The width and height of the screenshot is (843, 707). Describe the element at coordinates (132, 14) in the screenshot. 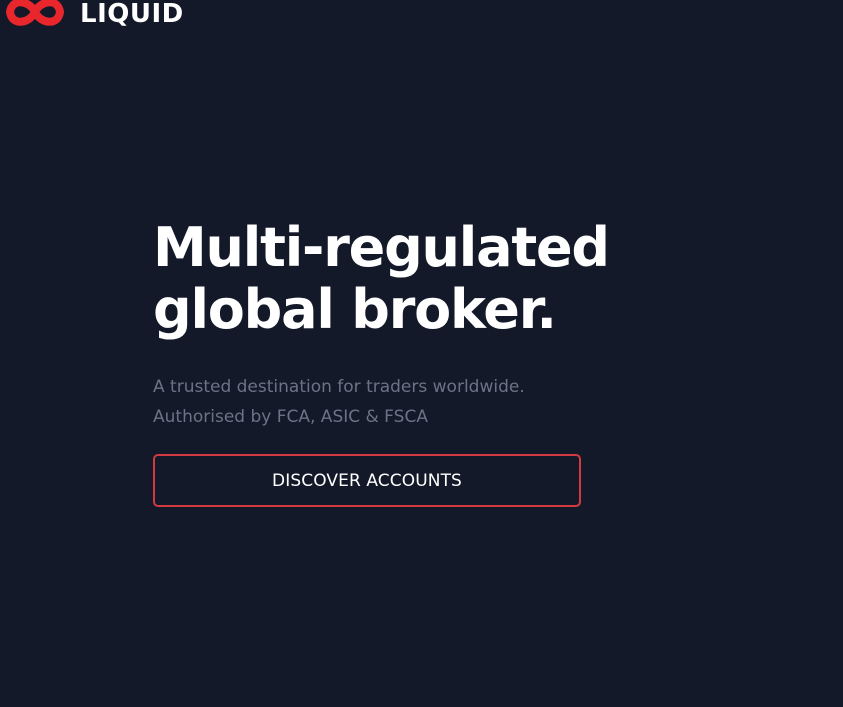

I see `brand-name: LIQUID` at that location.